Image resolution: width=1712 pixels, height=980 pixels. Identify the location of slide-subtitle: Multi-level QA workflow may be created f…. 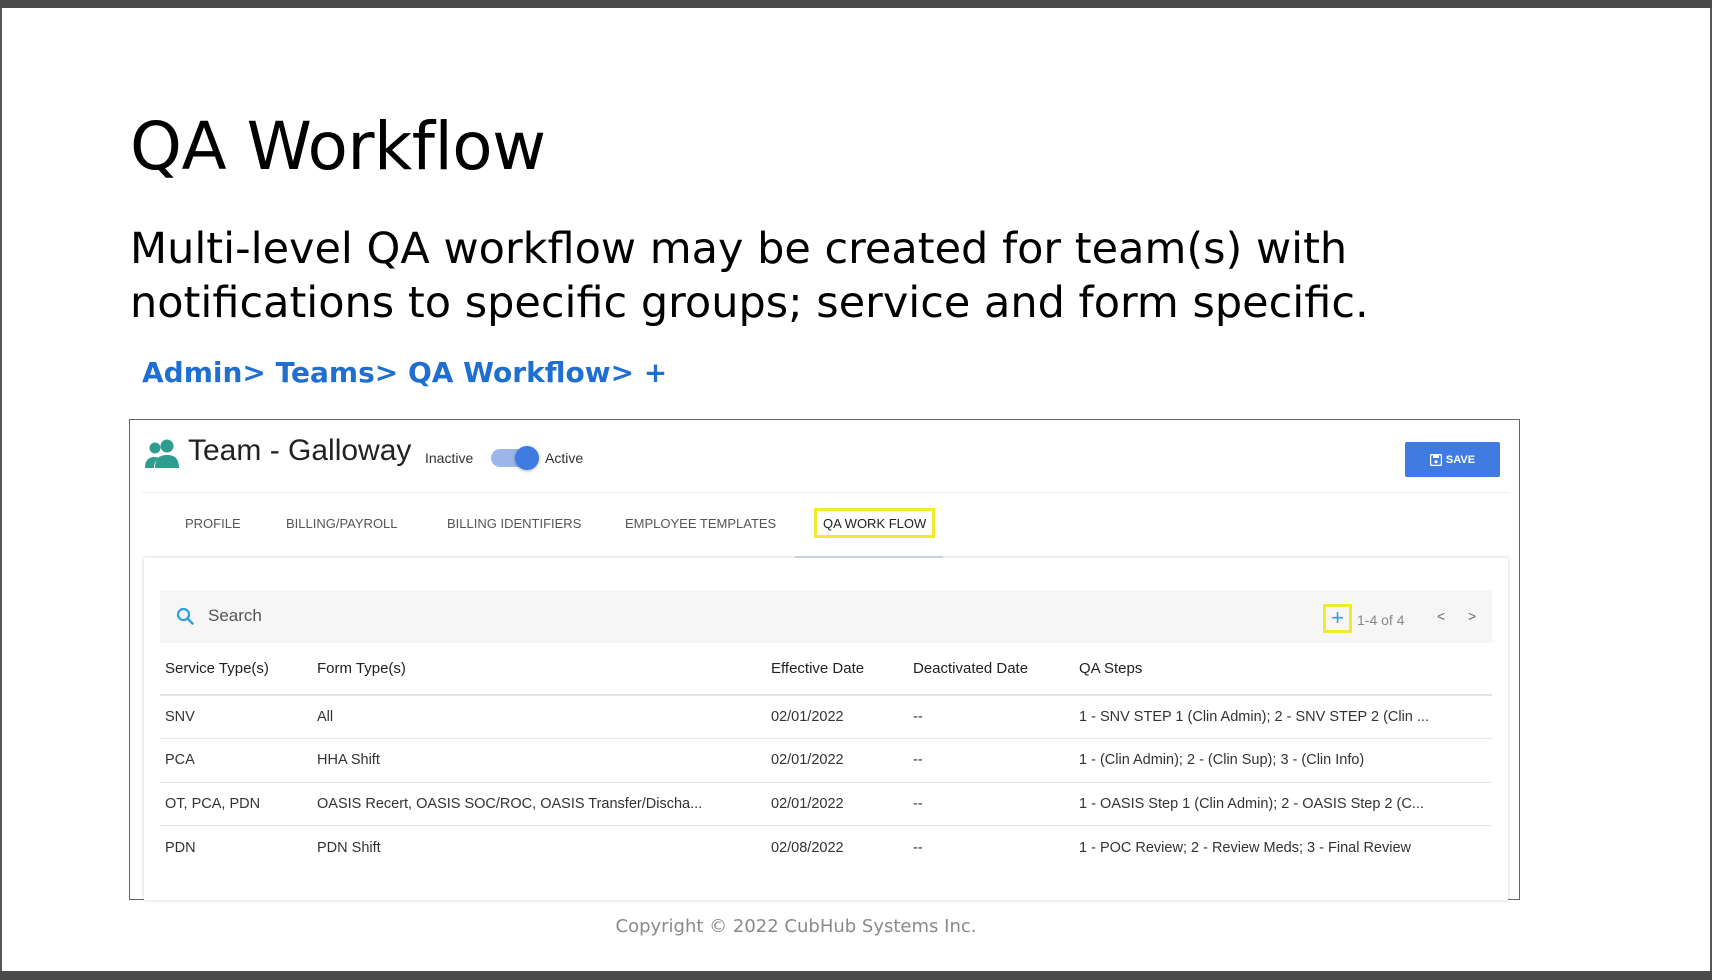
(749, 276).